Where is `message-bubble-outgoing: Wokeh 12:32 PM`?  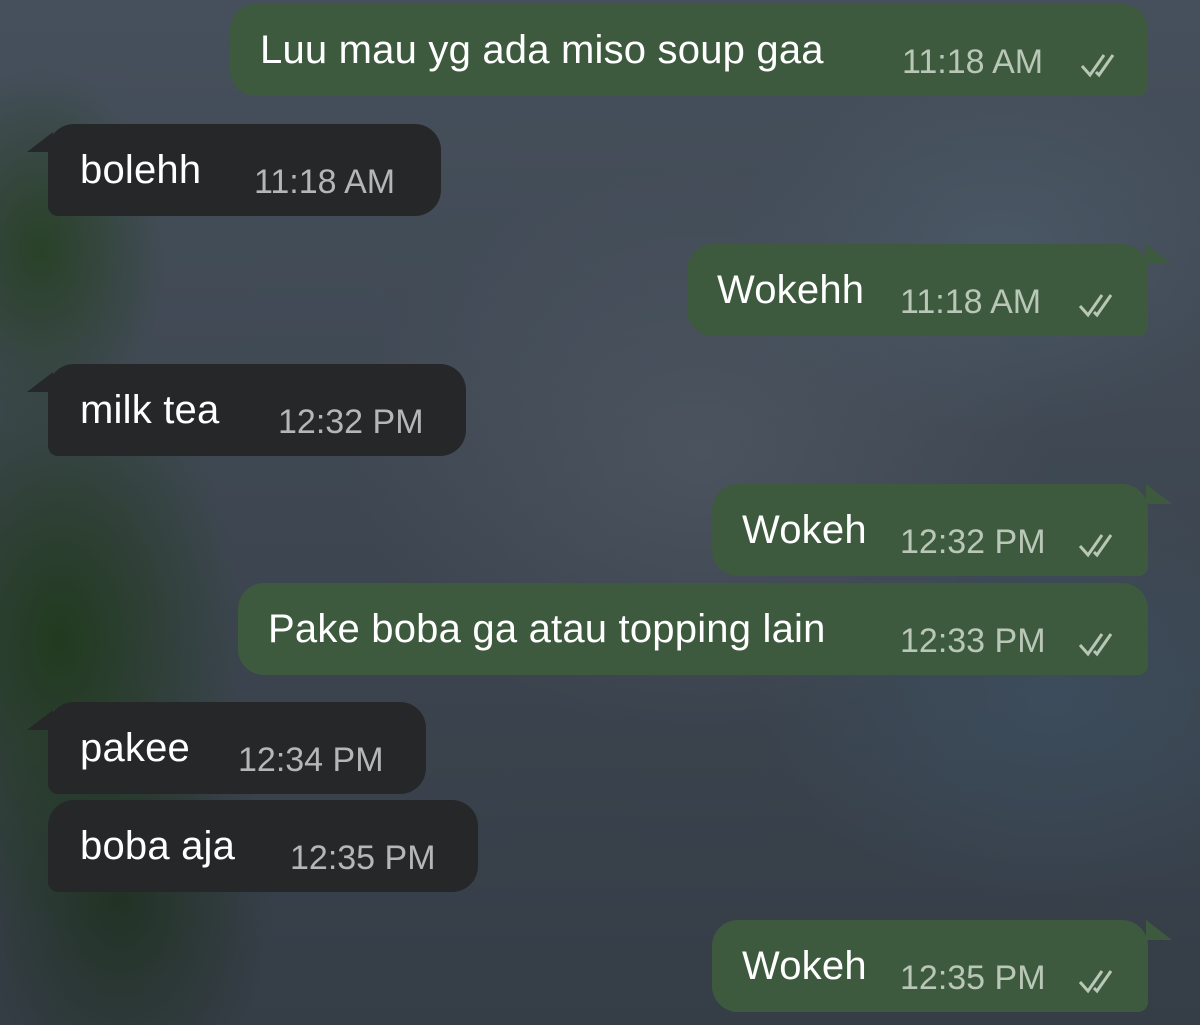 message-bubble-outgoing: Wokeh 12:32 PM is located at coordinates (930, 530).